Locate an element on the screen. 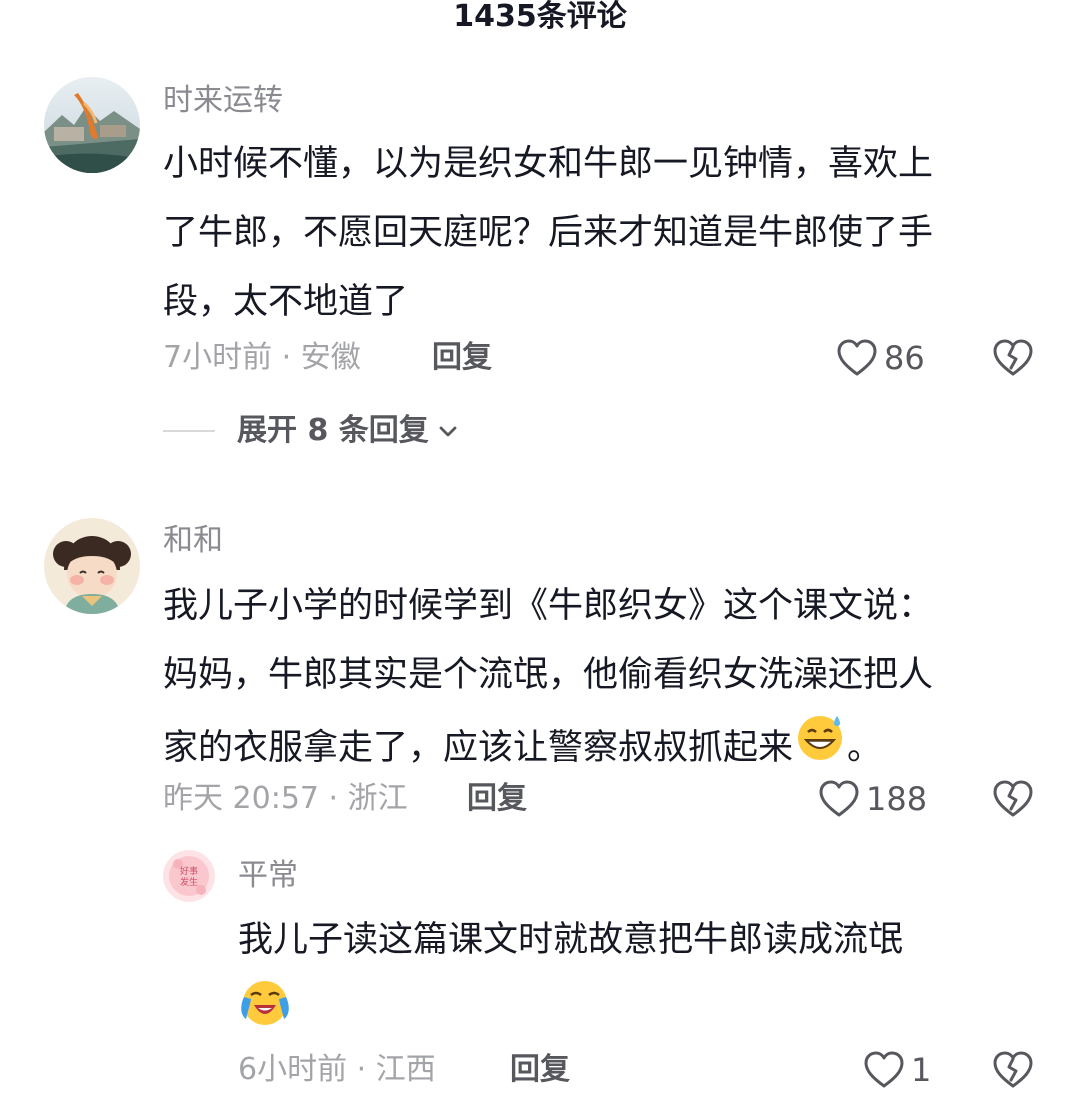 This screenshot has width=1080, height=1105. comments-count-title: 1435条评论 is located at coordinates (540, 17).